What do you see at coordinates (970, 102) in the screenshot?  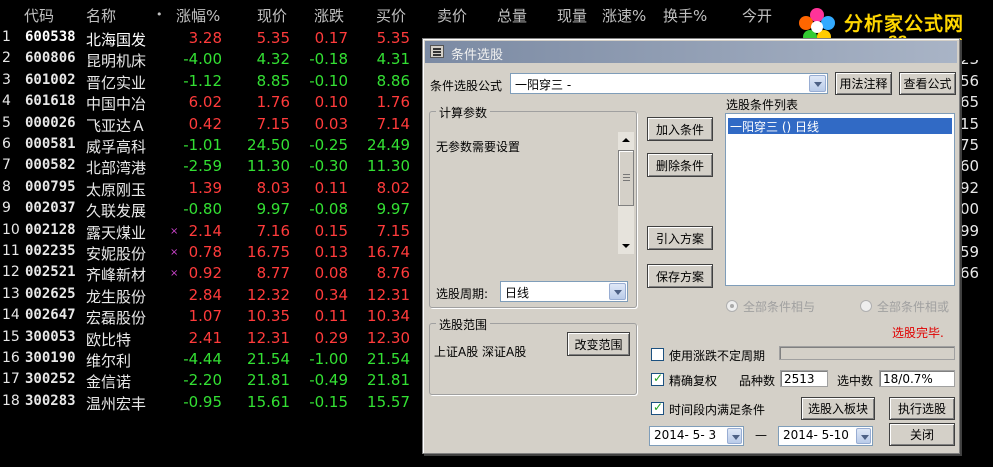 I see `open-partial: 65` at bounding box center [970, 102].